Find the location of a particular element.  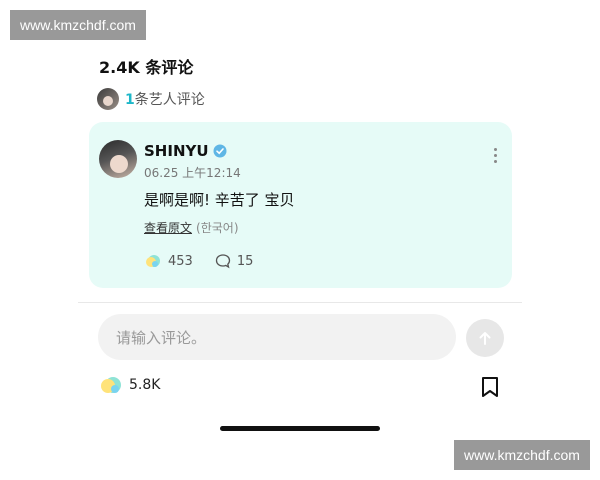

like-count: 453 is located at coordinates (180, 261).